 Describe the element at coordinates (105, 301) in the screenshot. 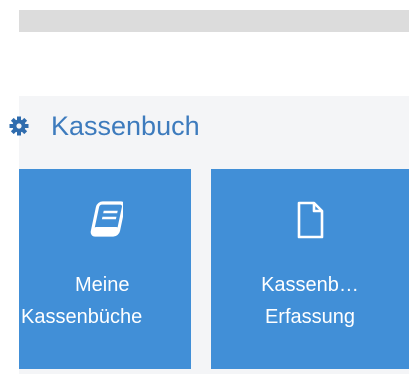

I see `tile-label: Meine Kassenbüche` at that location.